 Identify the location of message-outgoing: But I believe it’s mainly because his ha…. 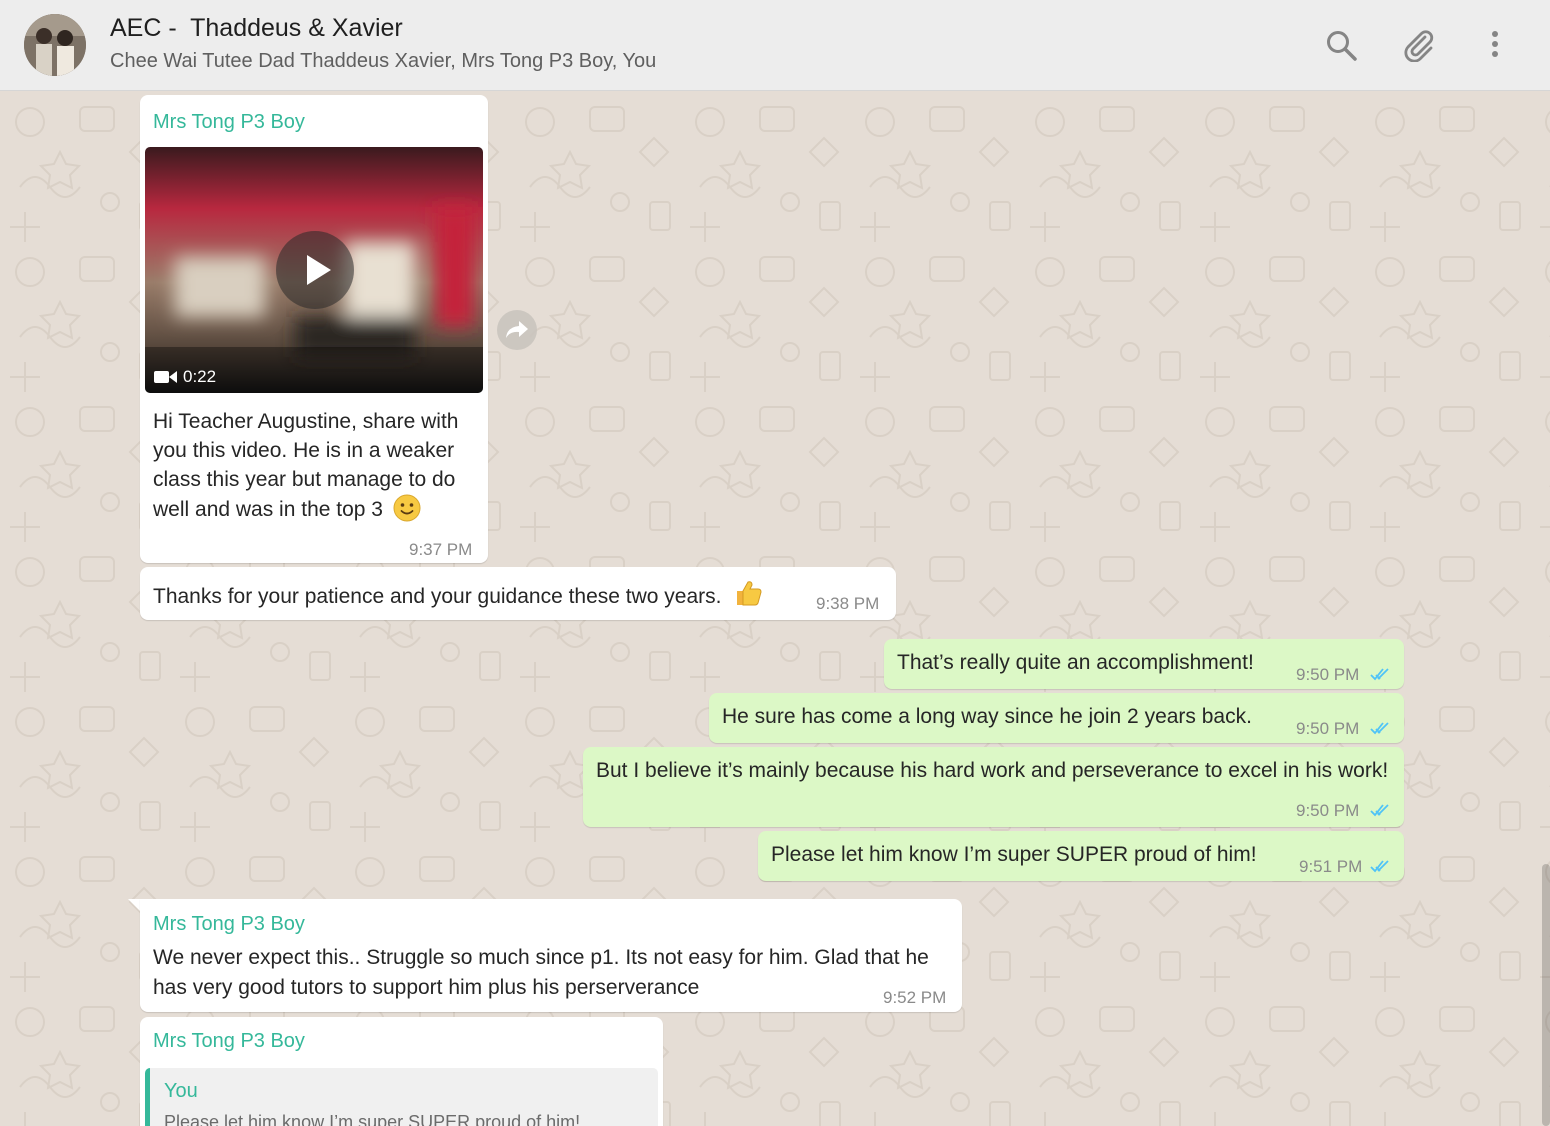
(993, 787).